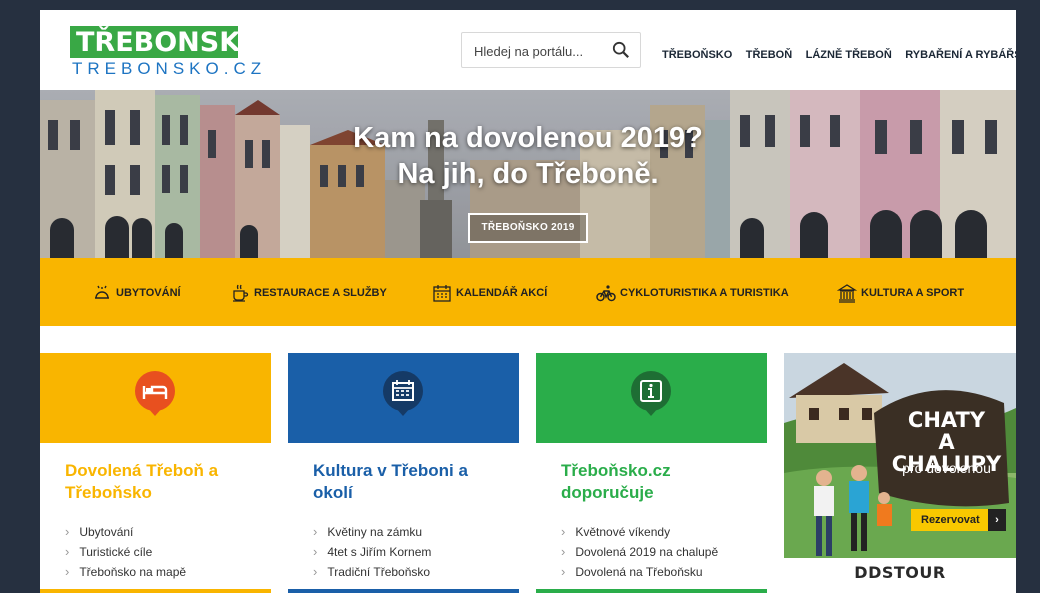  I want to click on search-input, so click(541, 51).